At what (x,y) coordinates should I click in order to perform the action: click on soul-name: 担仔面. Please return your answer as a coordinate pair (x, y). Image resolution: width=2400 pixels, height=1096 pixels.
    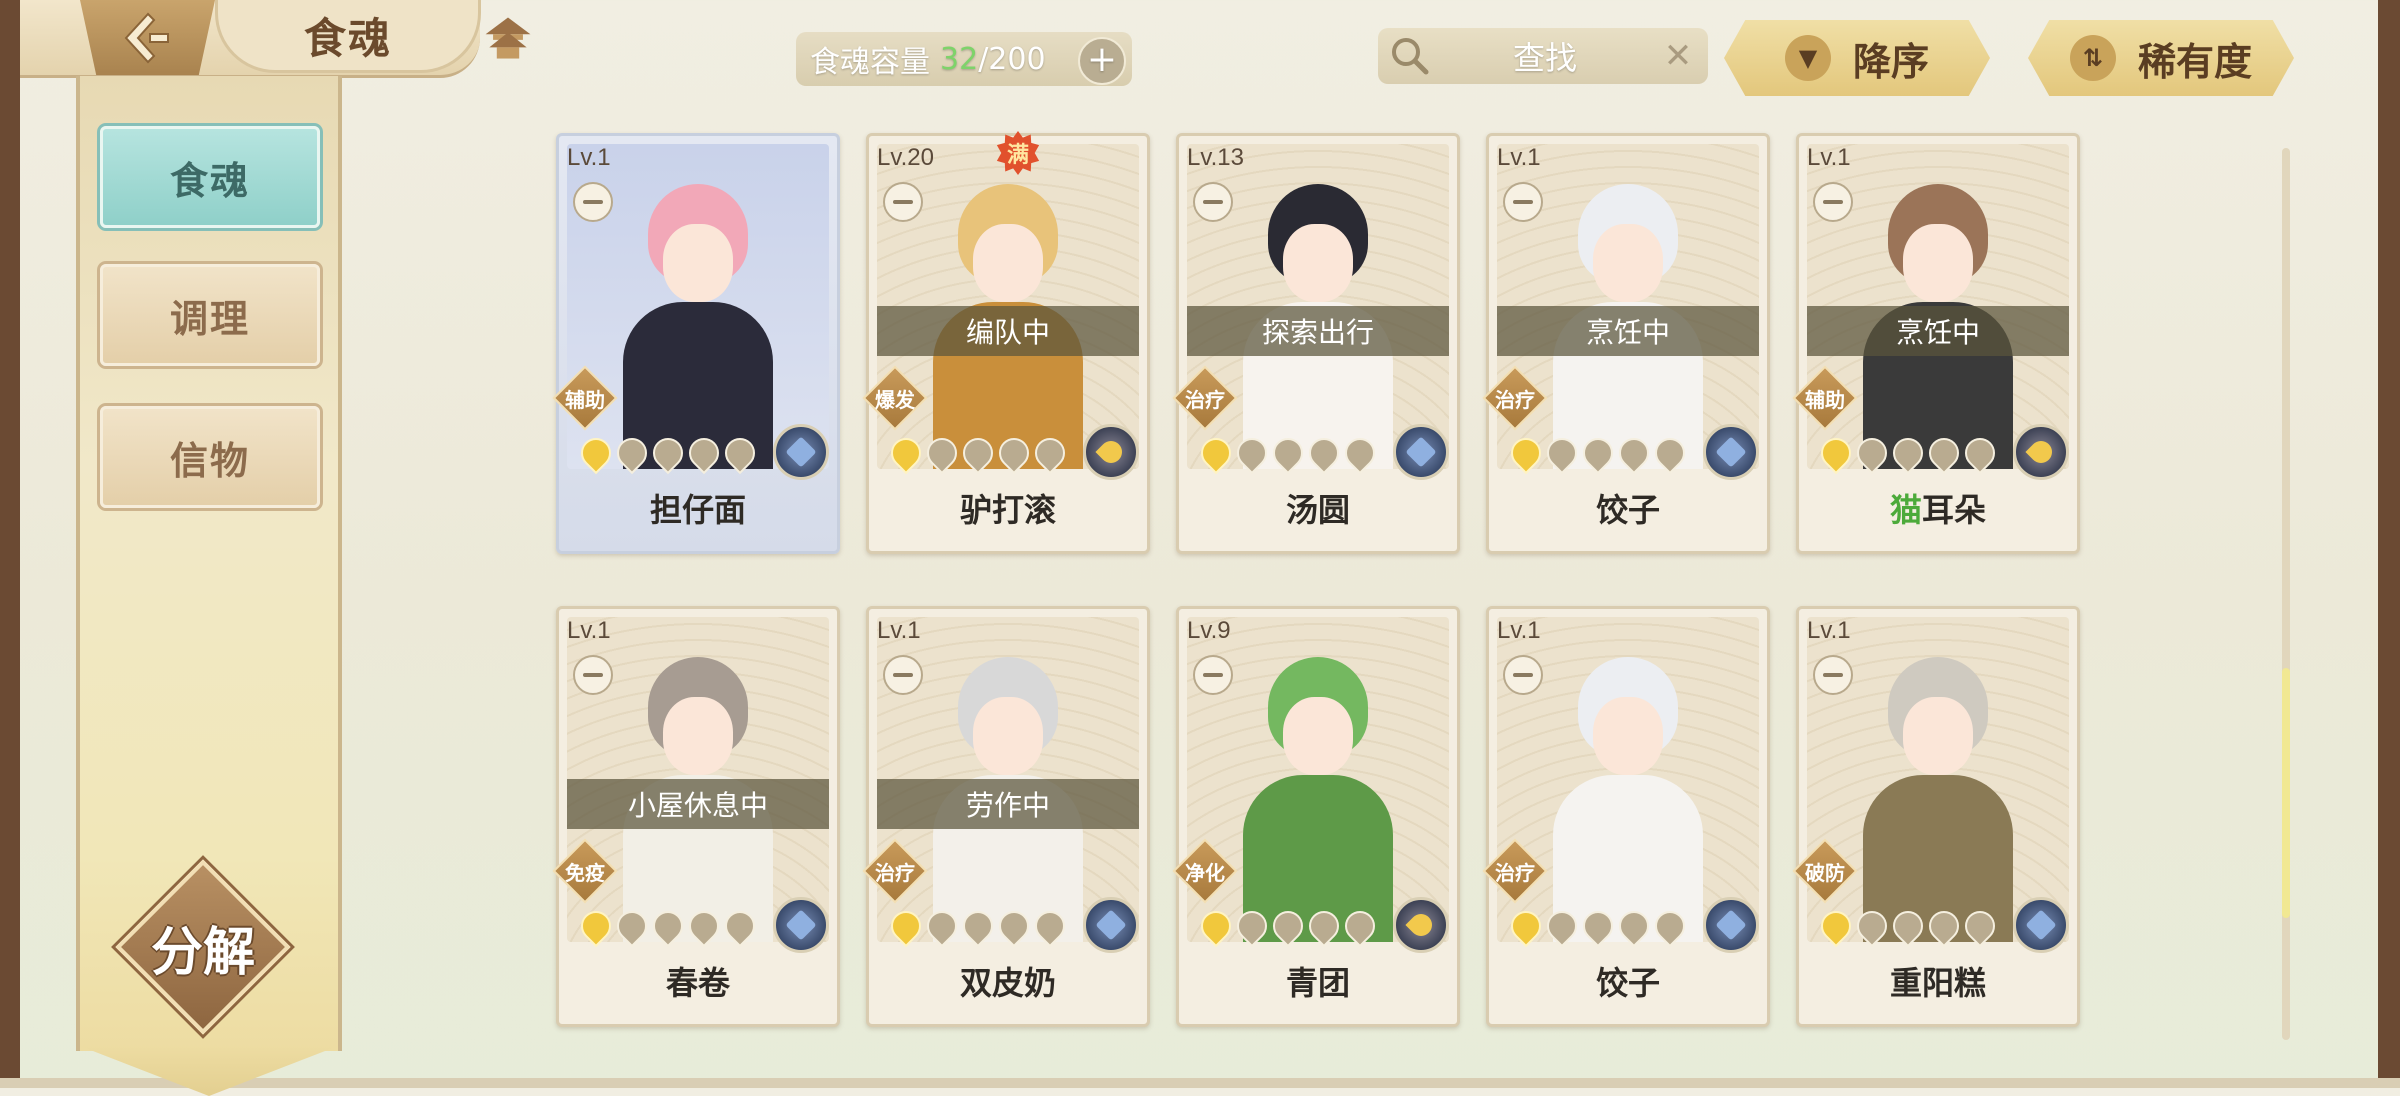
    Looking at the image, I should click on (697, 510).